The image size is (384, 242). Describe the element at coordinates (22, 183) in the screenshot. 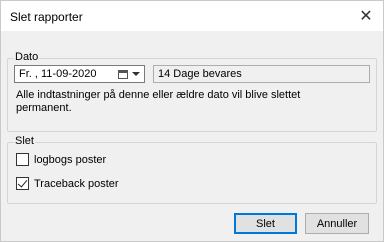

I see `traceback-checkbox` at that location.